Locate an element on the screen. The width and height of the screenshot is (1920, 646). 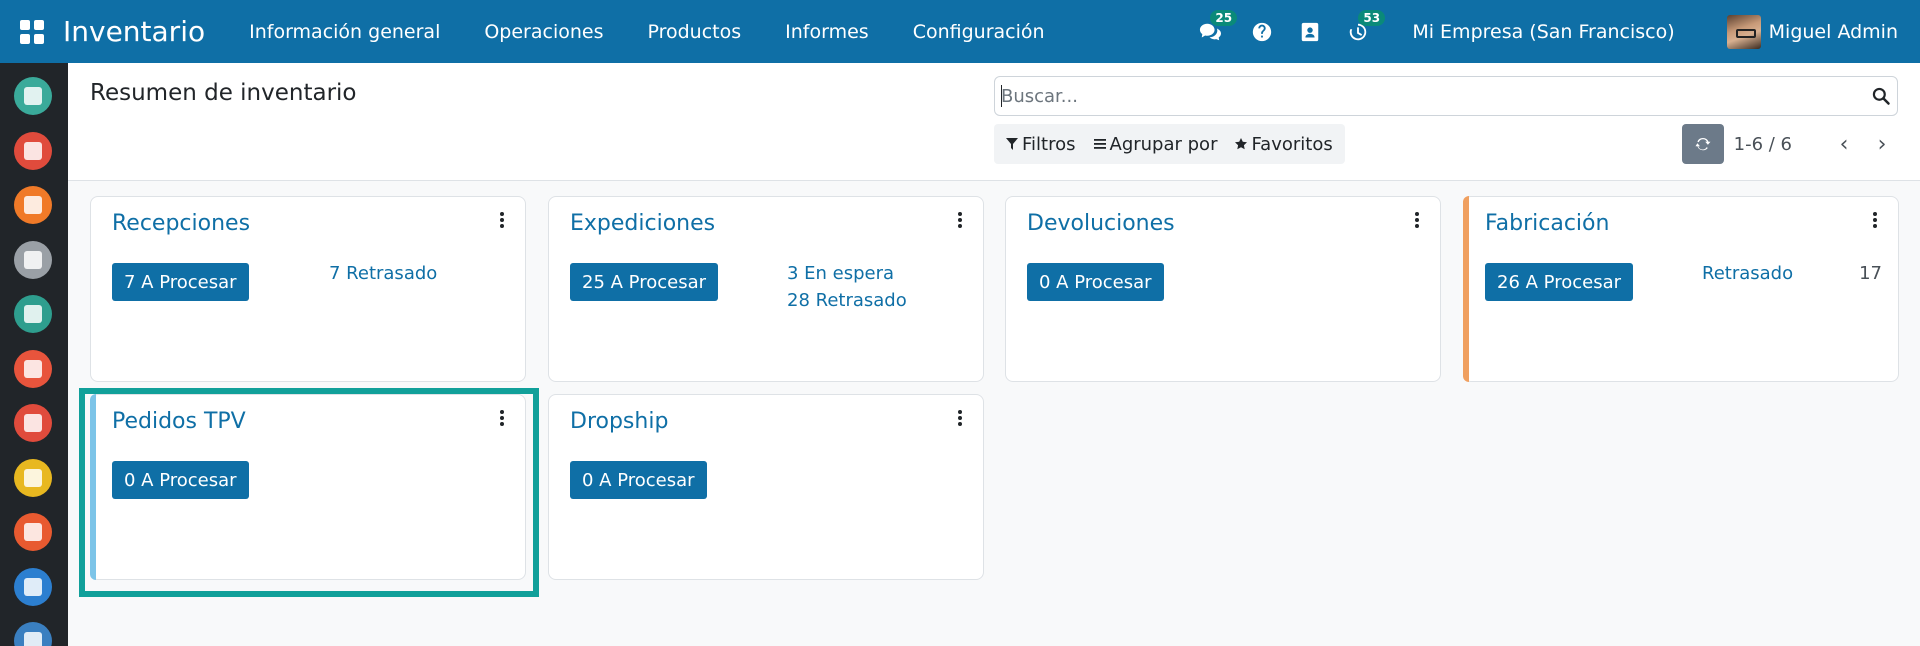
text-cursor is located at coordinates (1001, 96).